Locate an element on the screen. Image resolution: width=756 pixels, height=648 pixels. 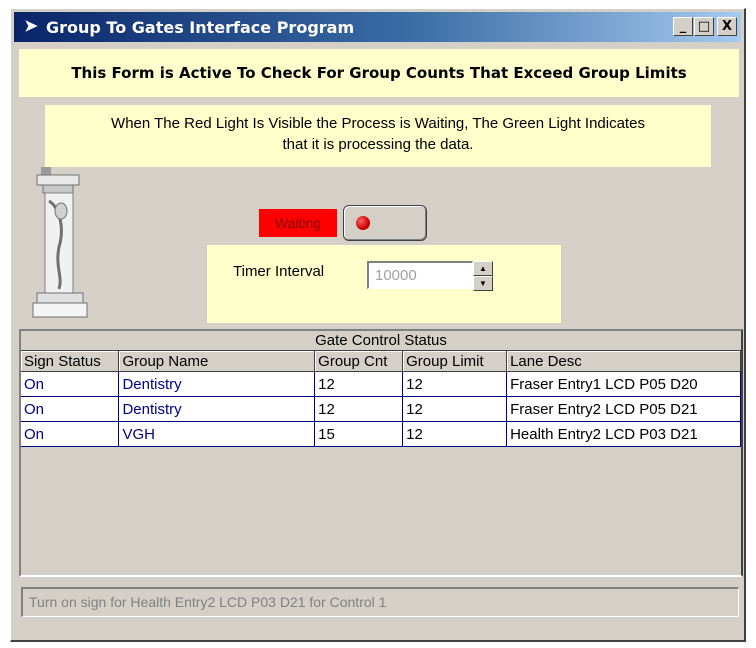
col-sign-status: Sign Status is located at coordinates (70, 361).